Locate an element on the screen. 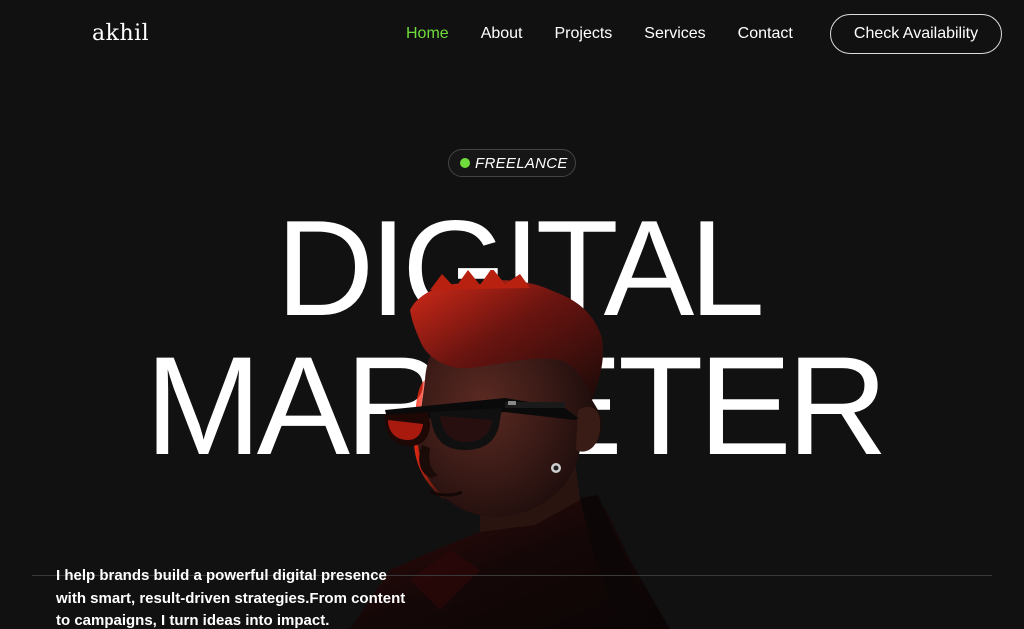  nav-services-link: Services is located at coordinates (674, 34).